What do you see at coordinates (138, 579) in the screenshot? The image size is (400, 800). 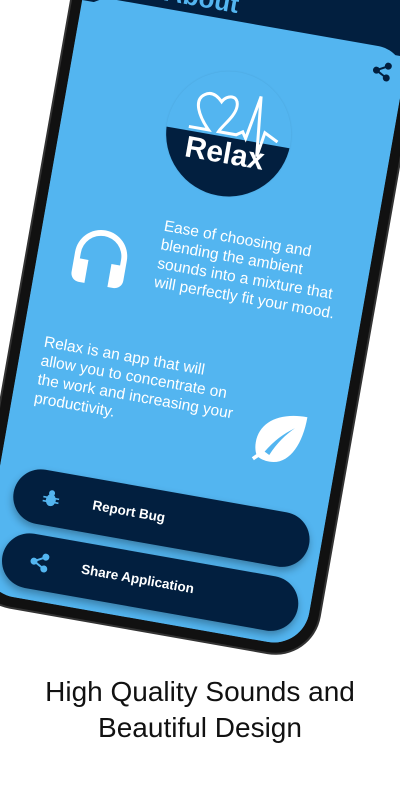 I see `button-label: Share Application` at bounding box center [138, 579].